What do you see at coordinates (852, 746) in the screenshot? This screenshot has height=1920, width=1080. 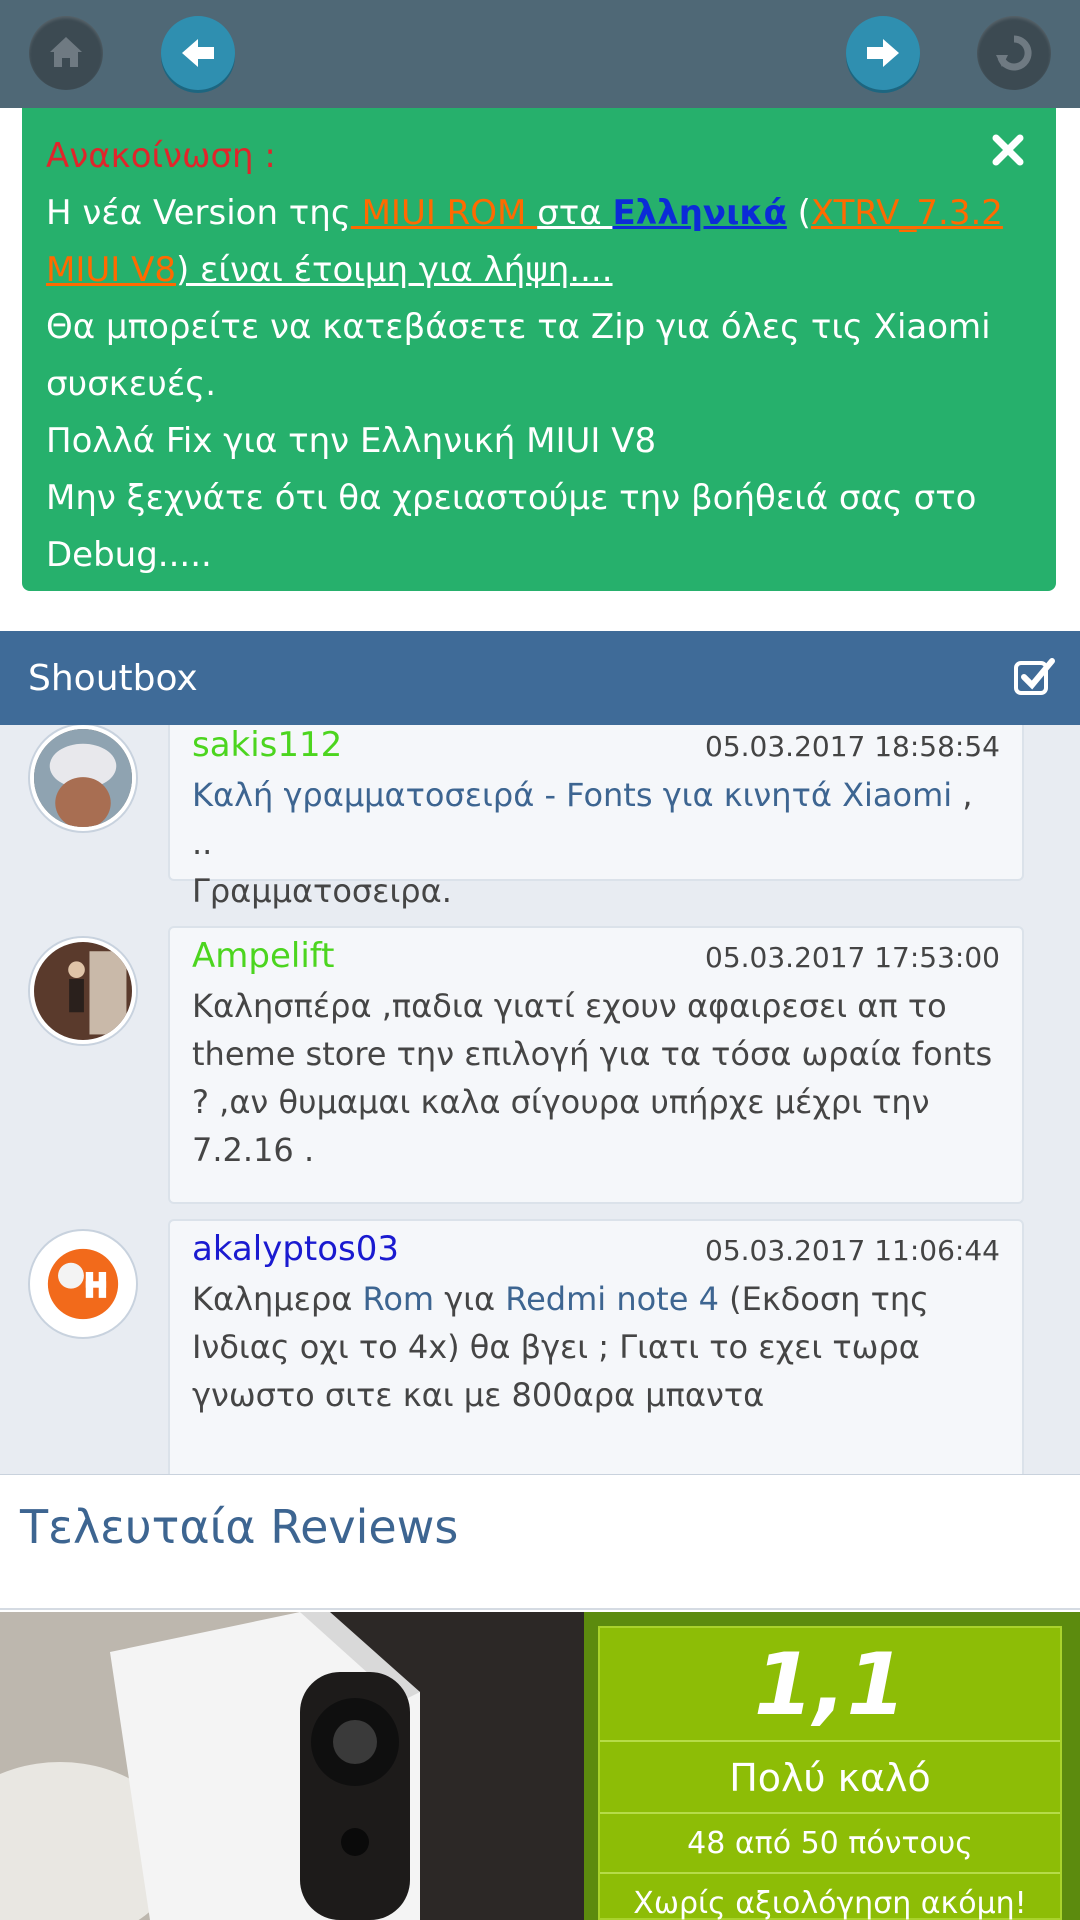 I see `message-timestamp: 05.03.2017 18:58:54` at bounding box center [852, 746].